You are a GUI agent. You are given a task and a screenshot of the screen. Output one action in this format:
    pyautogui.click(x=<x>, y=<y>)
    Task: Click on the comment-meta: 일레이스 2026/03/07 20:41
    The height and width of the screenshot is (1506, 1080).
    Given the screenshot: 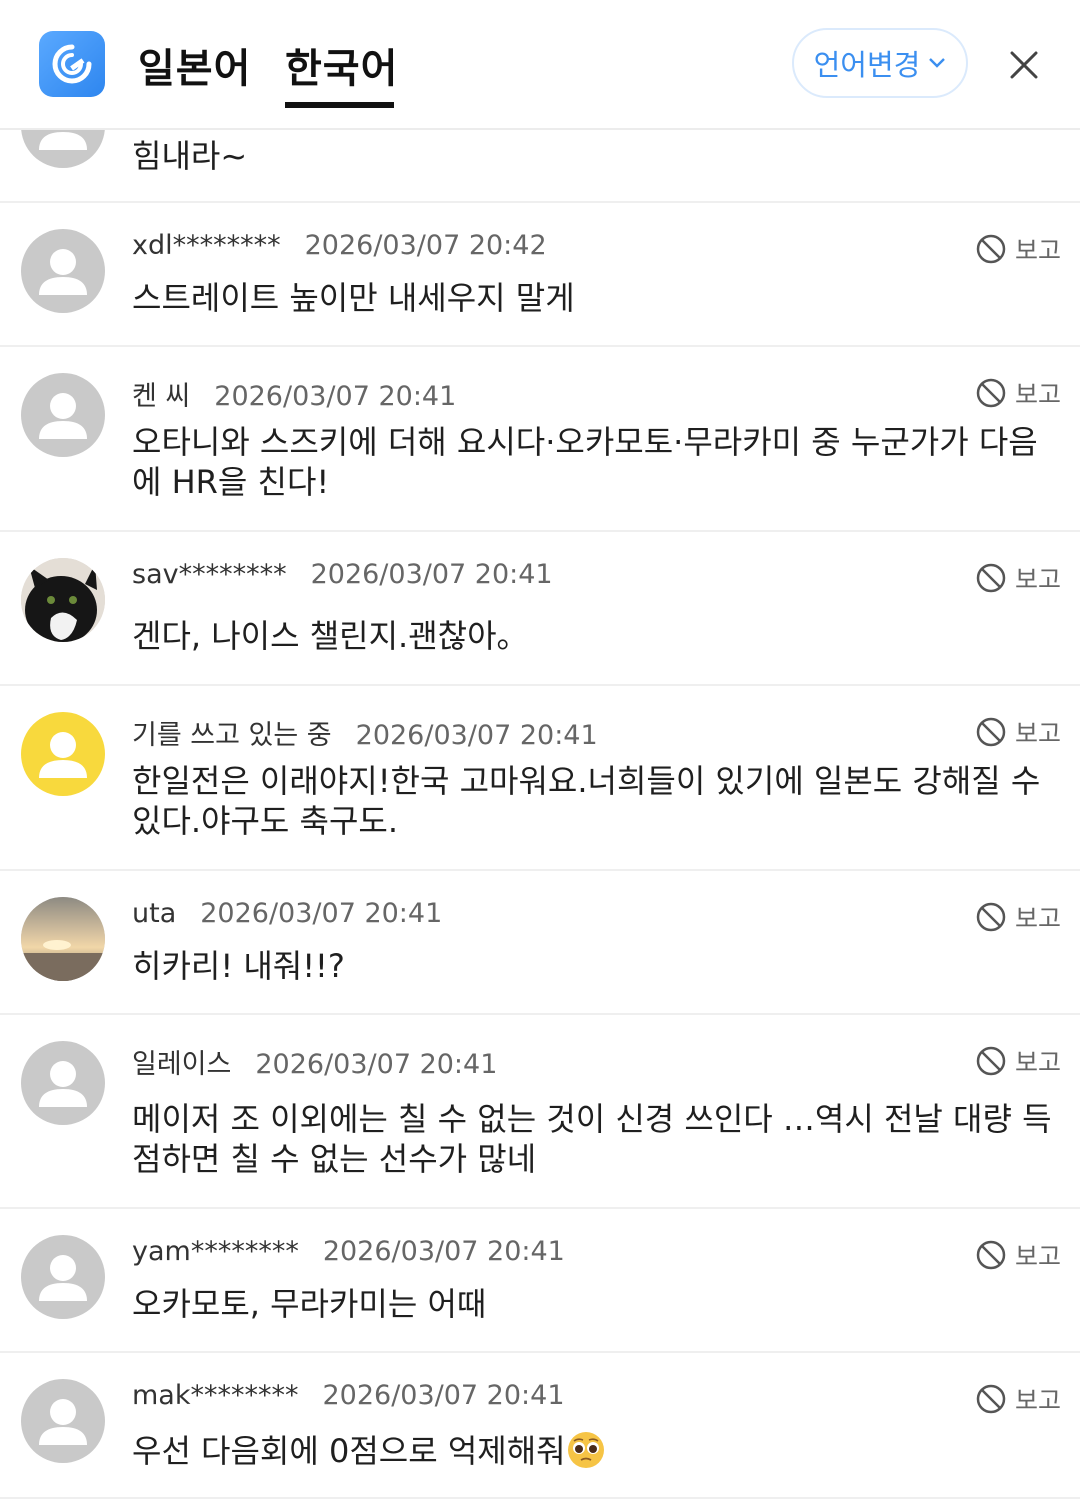 What is the action you would take?
    pyautogui.click(x=314, y=1061)
    